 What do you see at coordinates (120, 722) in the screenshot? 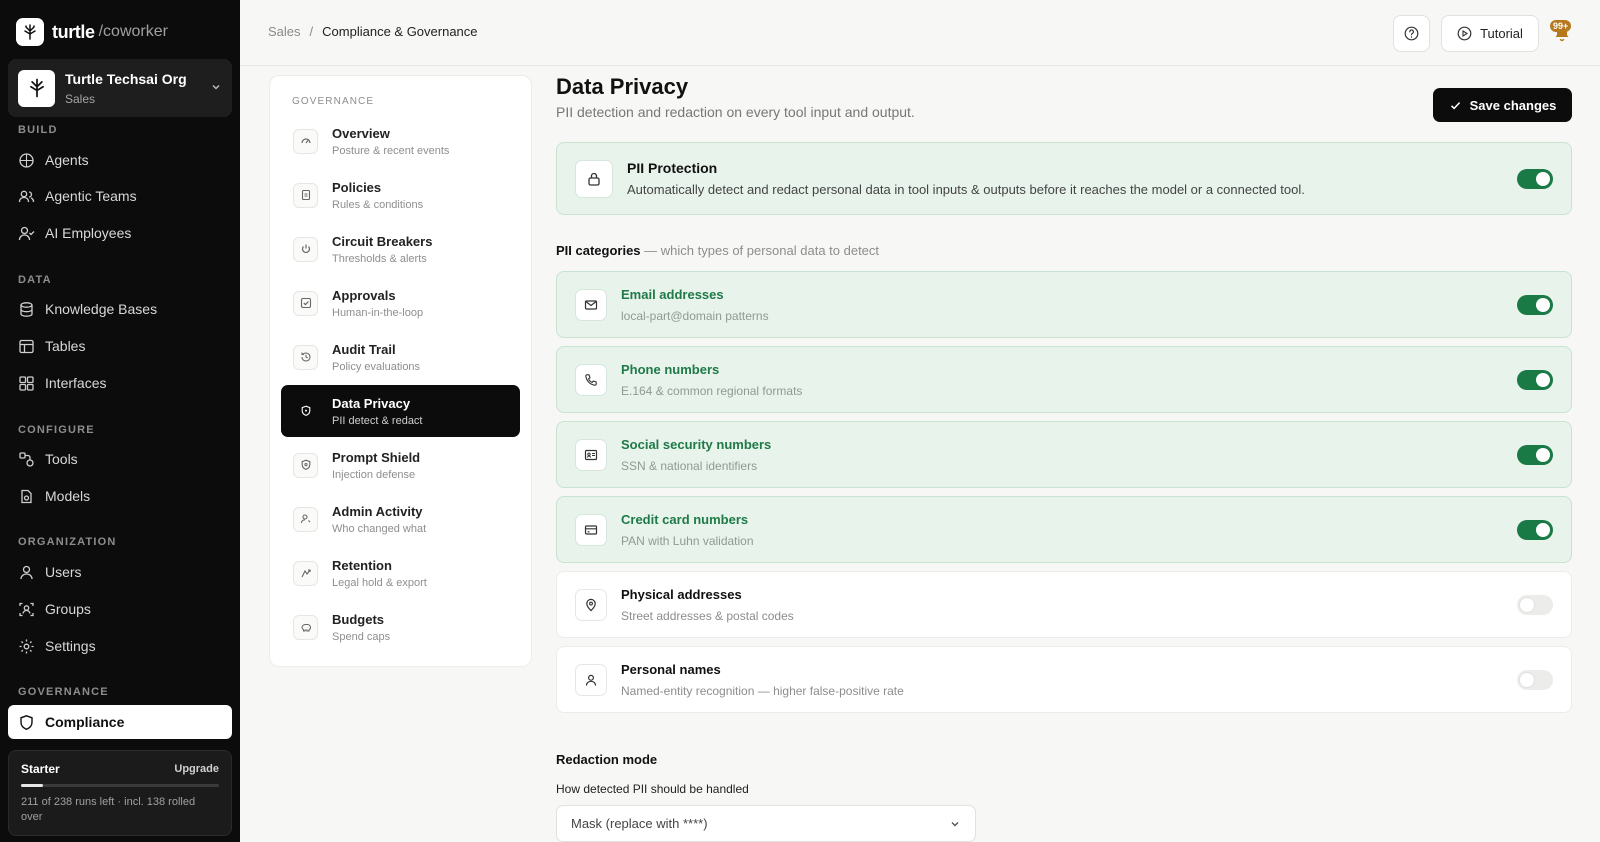
I see `sidebar-item-compliance: Compliance` at bounding box center [120, 722].